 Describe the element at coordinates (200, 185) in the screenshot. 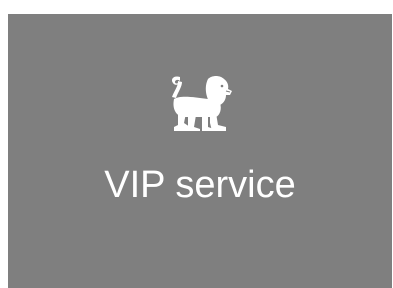

I see `tile-label: VIP service` at that location.